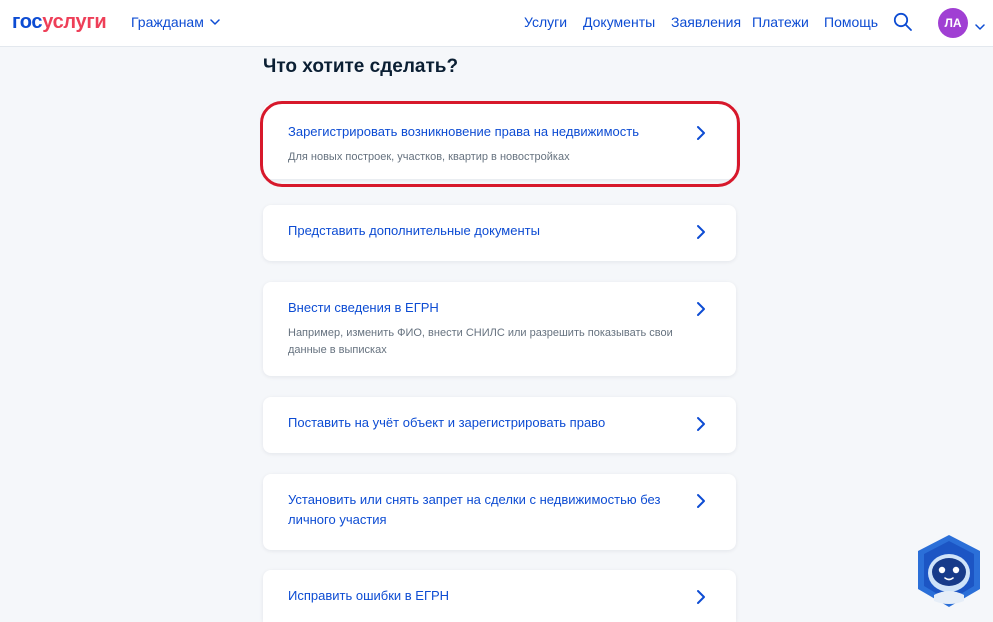 The height and width of the screenshot is (622, 993). I want to click on option-title: Представить дополнительные документы, so click(414, 230).